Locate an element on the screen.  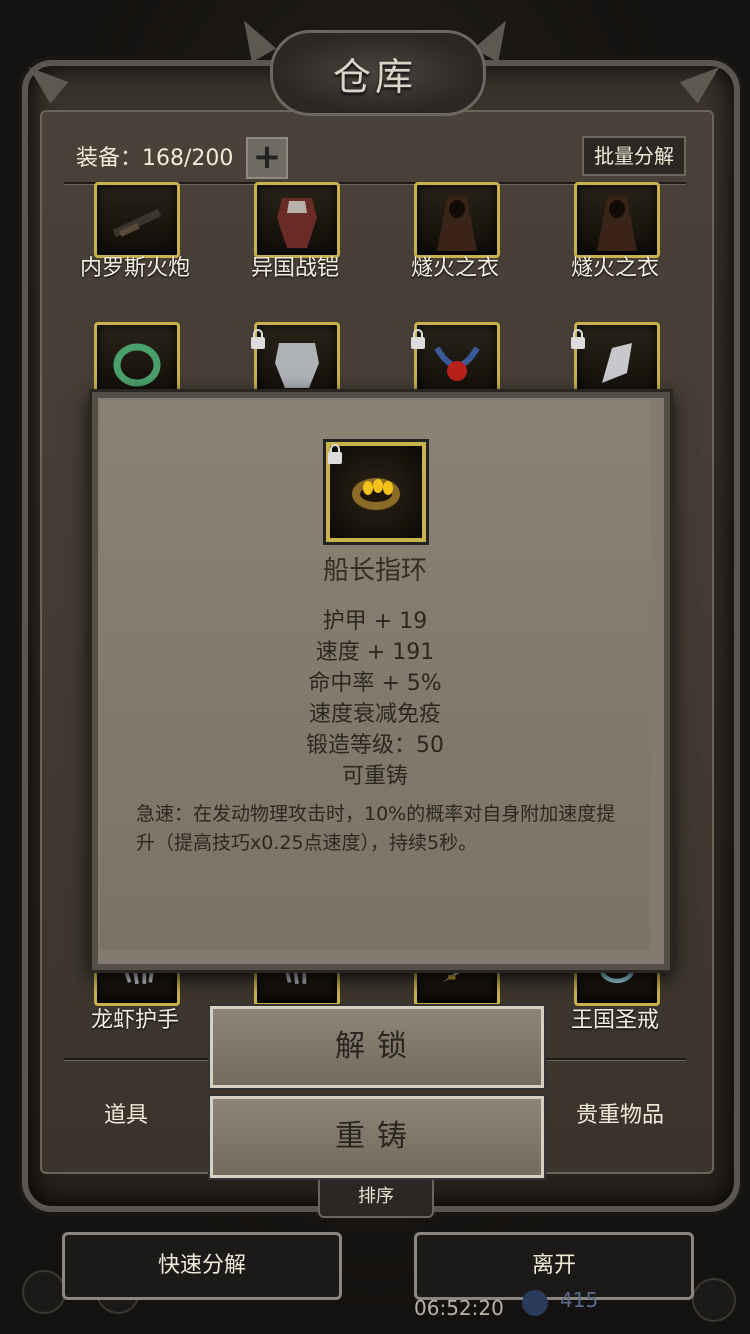
popup-item-slot is located at coordinates (376, 492).